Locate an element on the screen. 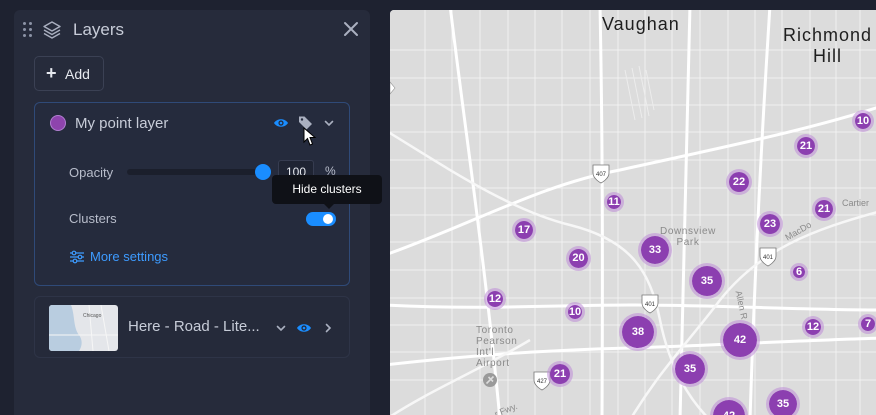  toggle-knob is located at coordinates (328, 219).